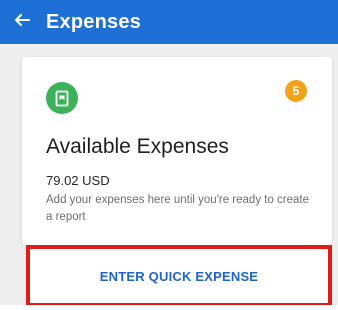 This screenshot has width=338, height=310. What do you see at coordinates (93, 21) in the screenshot?
I see `page-title: Expenses` at bounding box center [93, 21].